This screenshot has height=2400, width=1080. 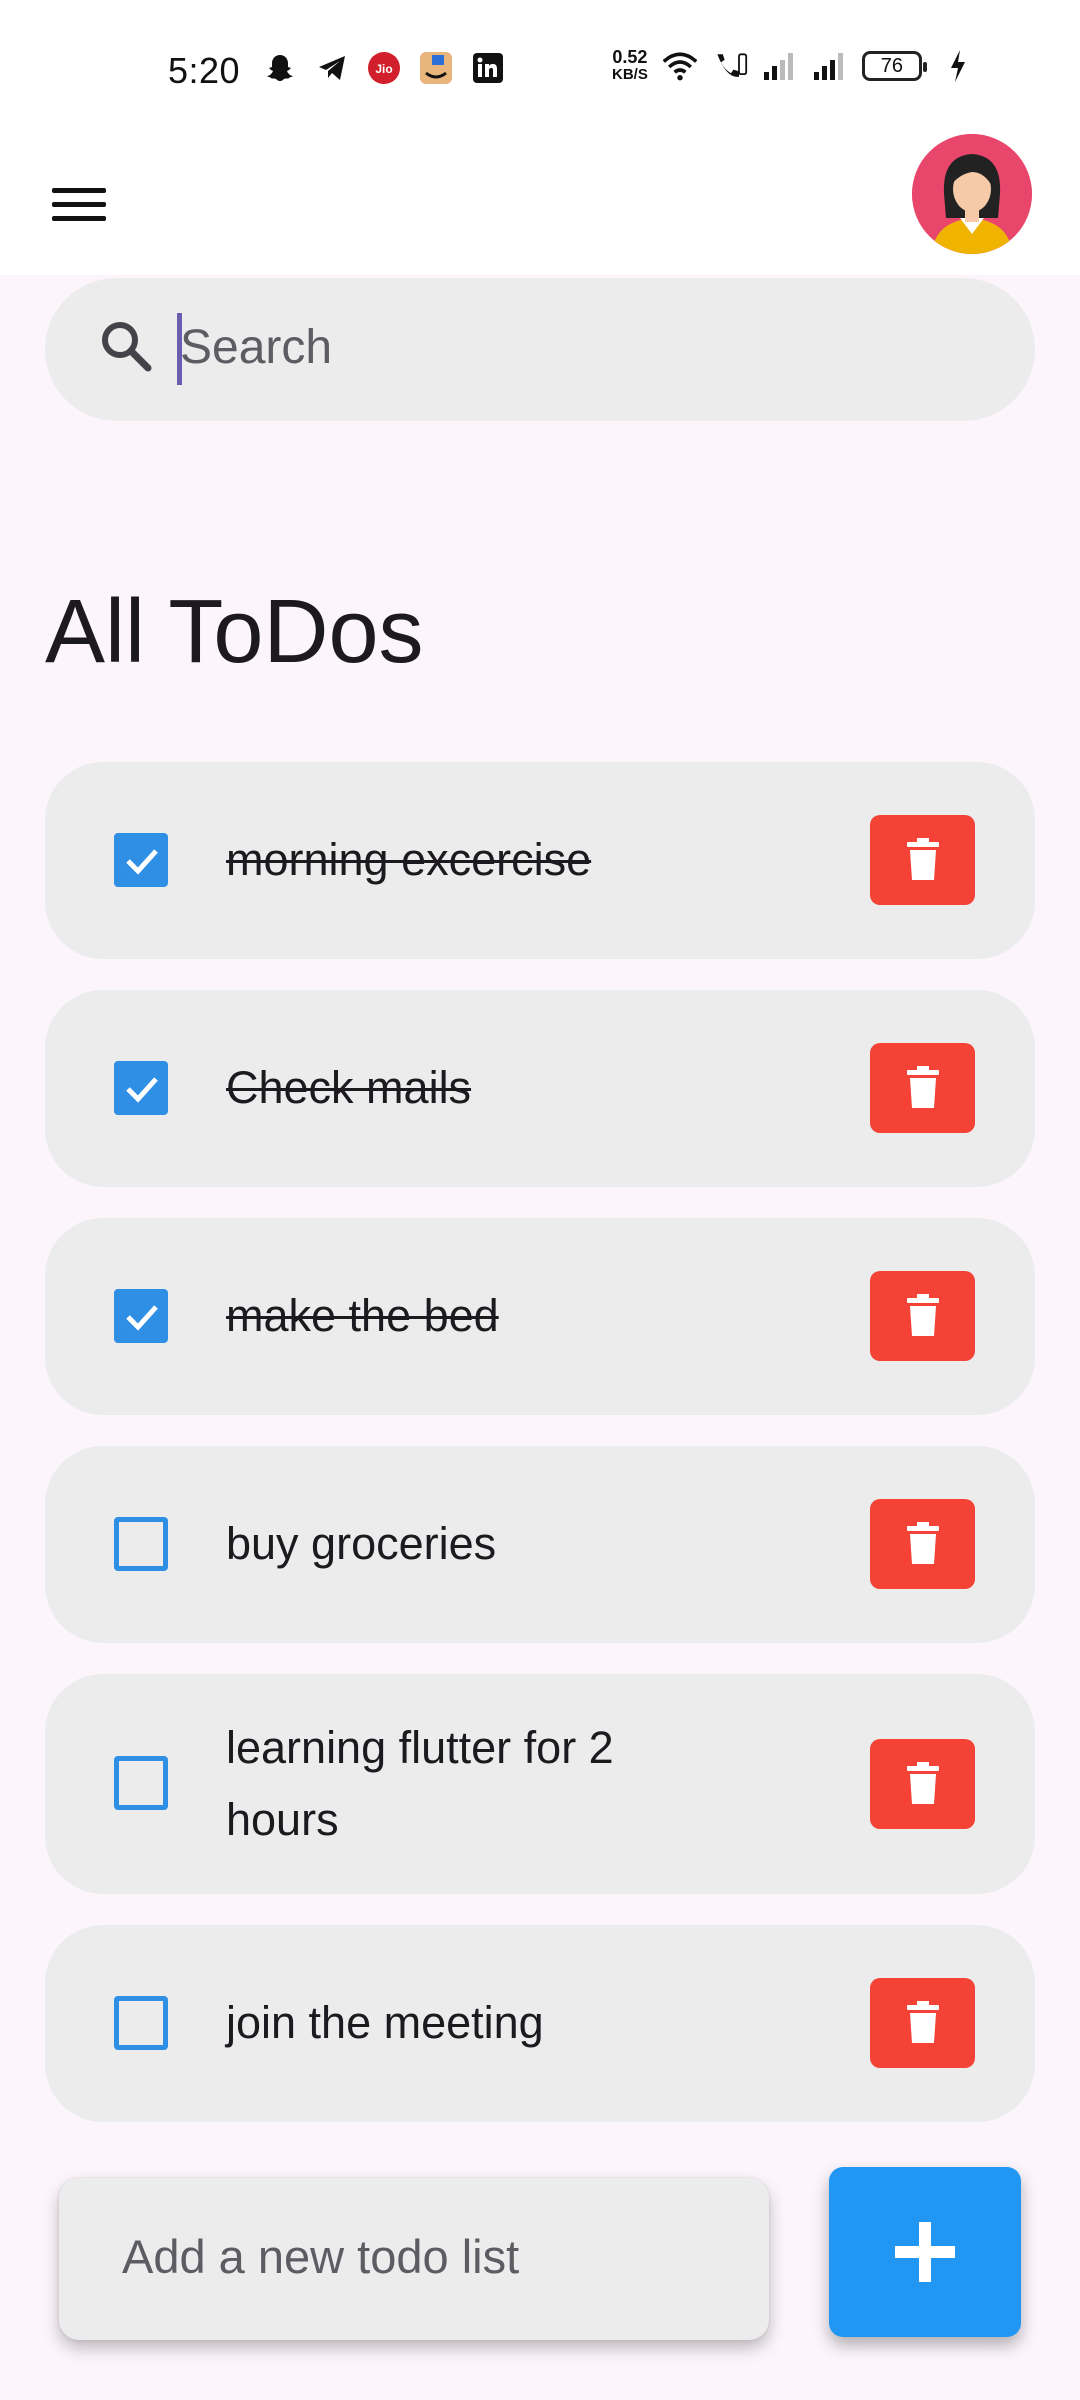 I want to click on svg-text: Jio, so click(x=383, y=69).